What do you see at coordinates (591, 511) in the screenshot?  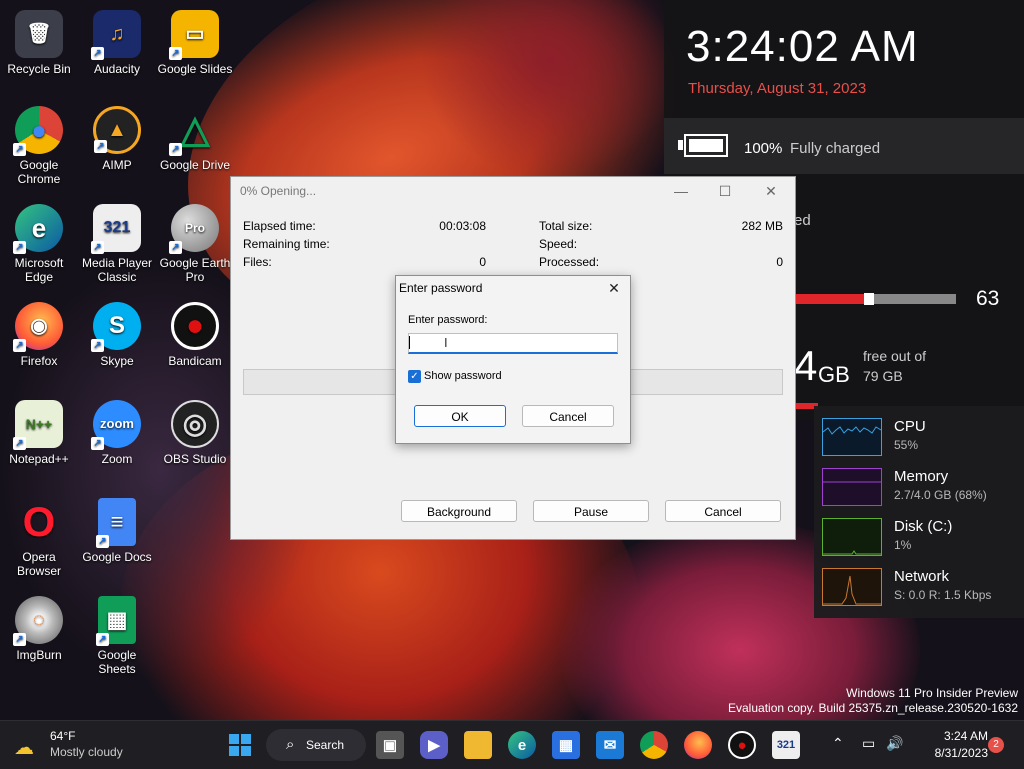 I see `pause-button: Pause` at bounding box center [591, 511].